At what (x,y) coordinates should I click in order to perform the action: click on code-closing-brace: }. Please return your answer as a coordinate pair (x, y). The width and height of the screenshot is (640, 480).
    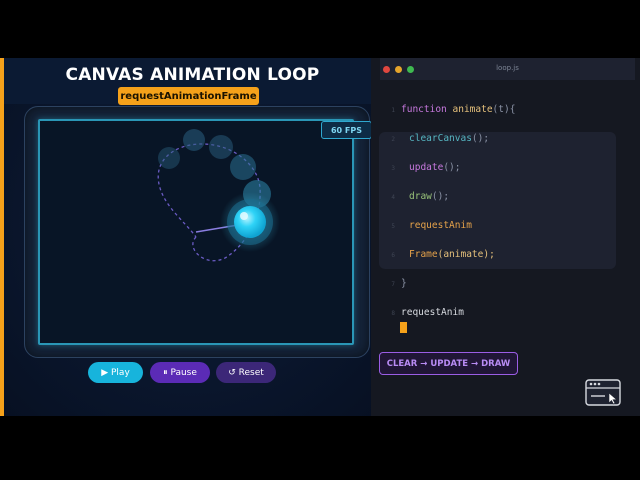
    Looking at the image, I should click on (404, 283).